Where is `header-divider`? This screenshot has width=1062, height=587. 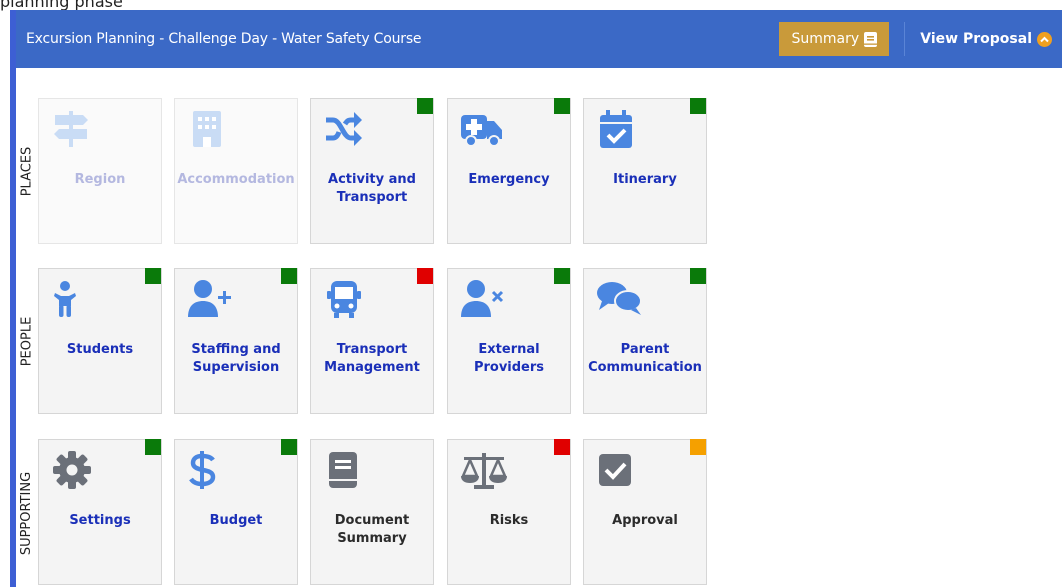
header-divider is located at coordinates (905, 39).